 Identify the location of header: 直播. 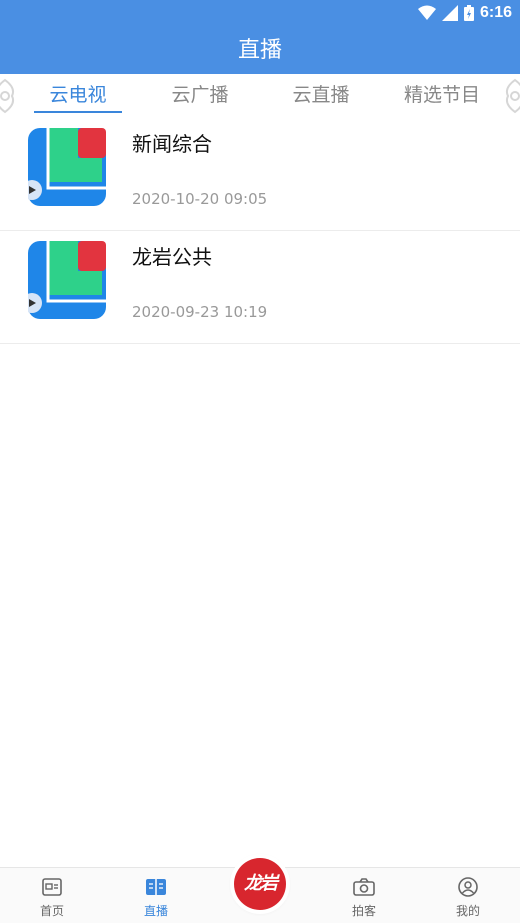
(260, 51).